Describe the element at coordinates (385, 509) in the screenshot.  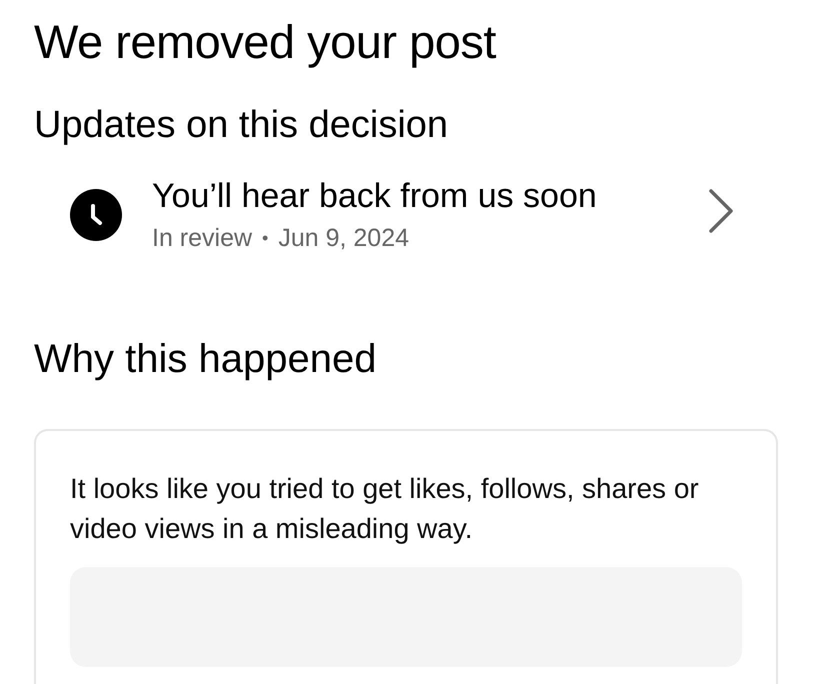
I see `reason-text: It looks like you tried to get likes, follows, shares or video views in a misleading way.` at that location.